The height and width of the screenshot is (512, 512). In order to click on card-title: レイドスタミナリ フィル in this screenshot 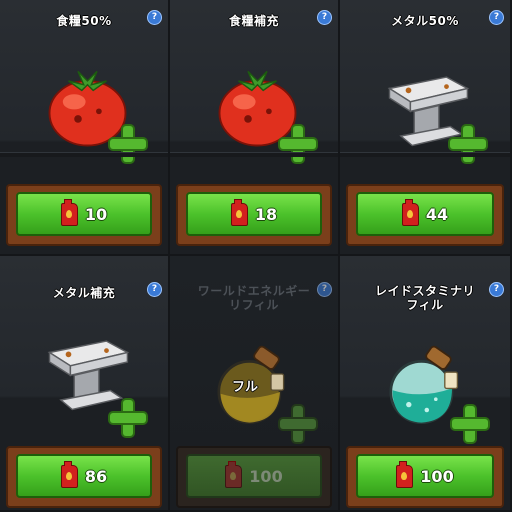, I will do `click(424, 298)`.